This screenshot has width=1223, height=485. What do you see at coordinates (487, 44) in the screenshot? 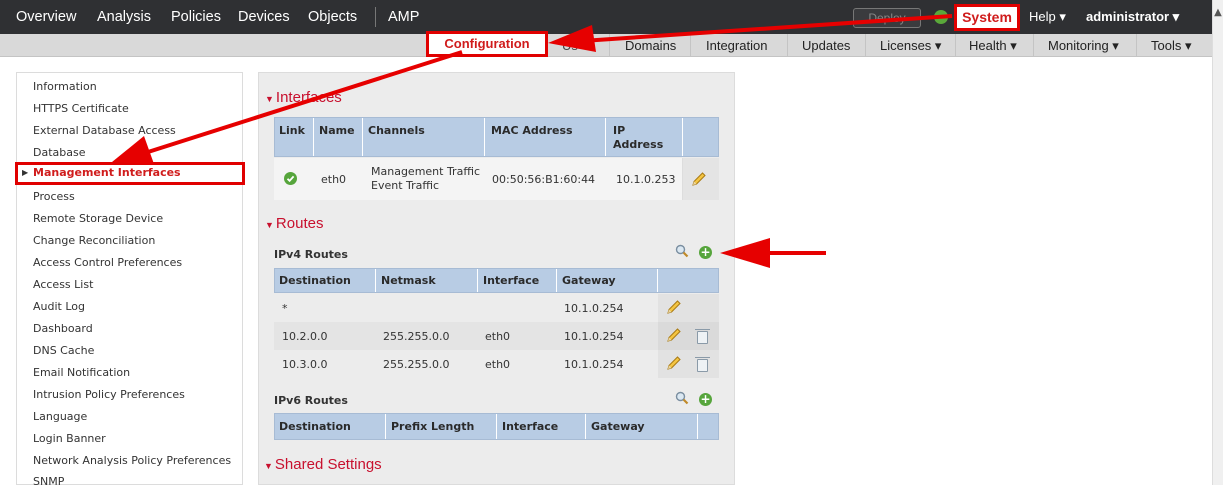
I see `subnav-configuration: Configuration` at bounding box center [487, 44].